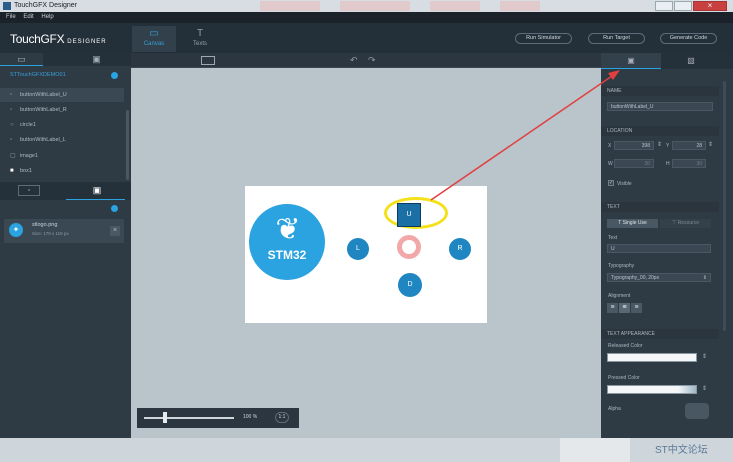  I want to click on forum-watermark: ST中文论坛, so click(681, 450).